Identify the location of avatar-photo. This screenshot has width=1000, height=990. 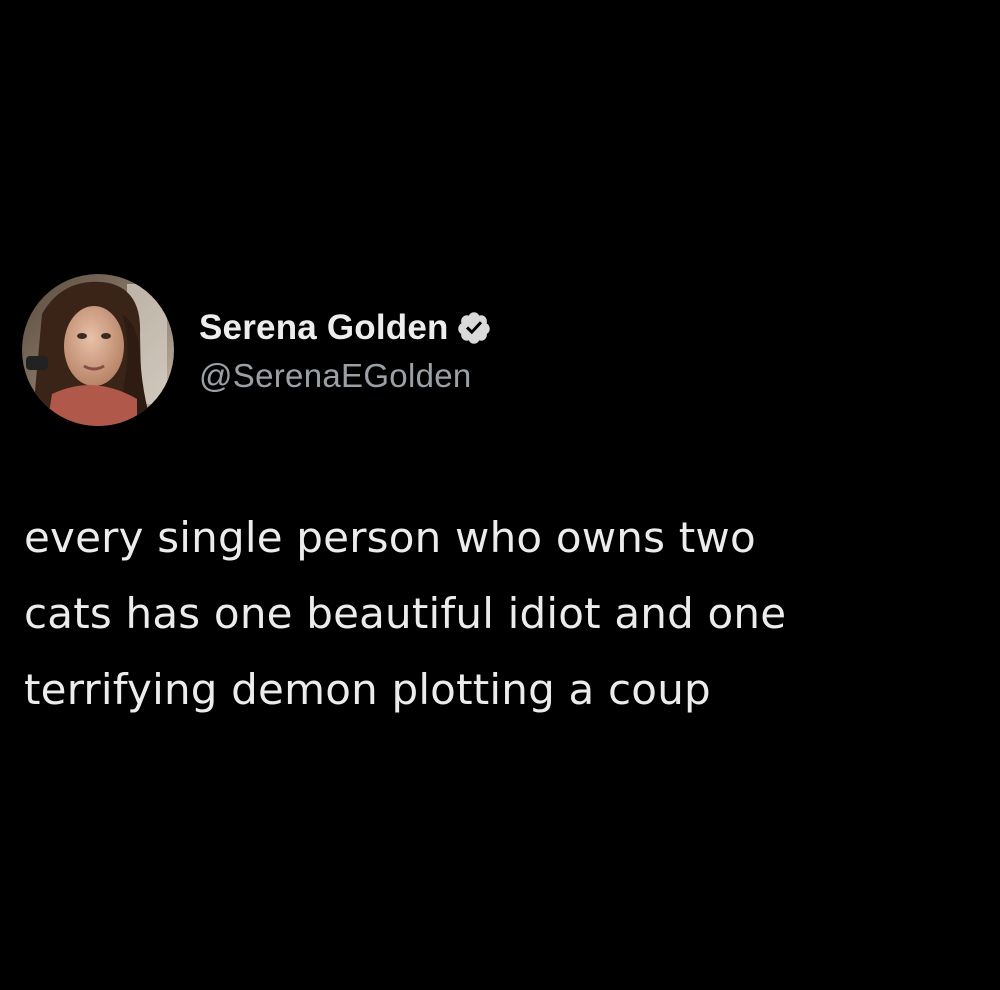
(98, 349).